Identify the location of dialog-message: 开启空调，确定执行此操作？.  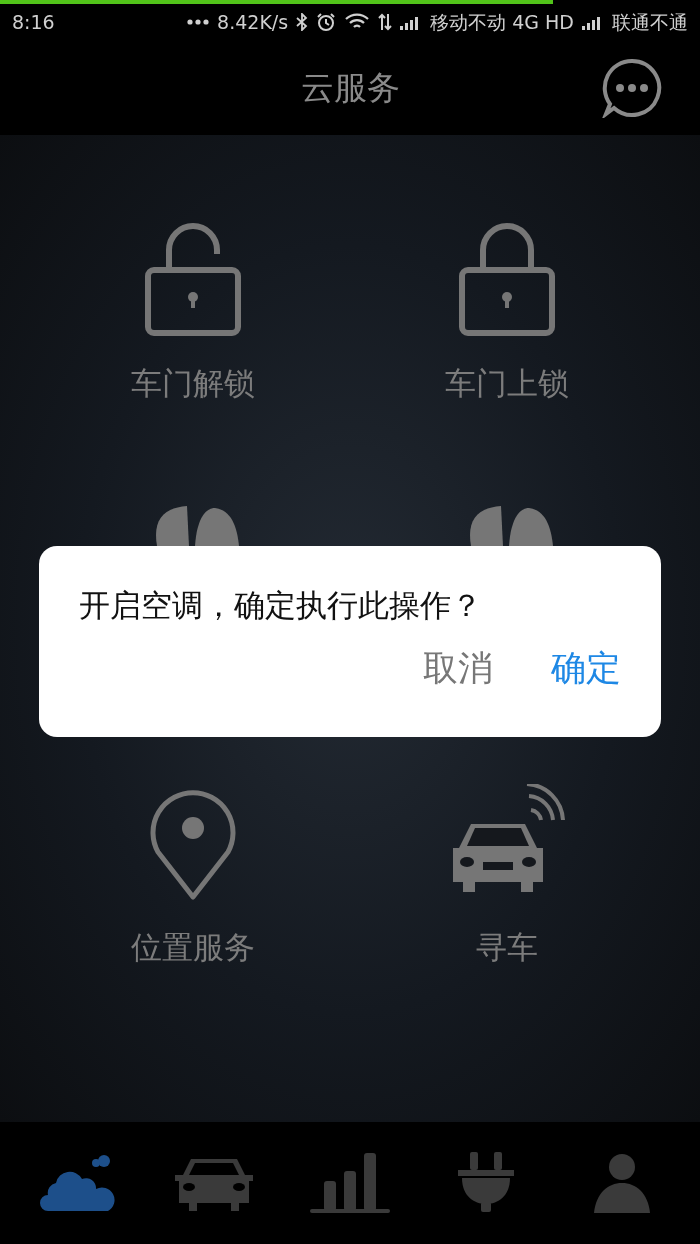
(281, 605).